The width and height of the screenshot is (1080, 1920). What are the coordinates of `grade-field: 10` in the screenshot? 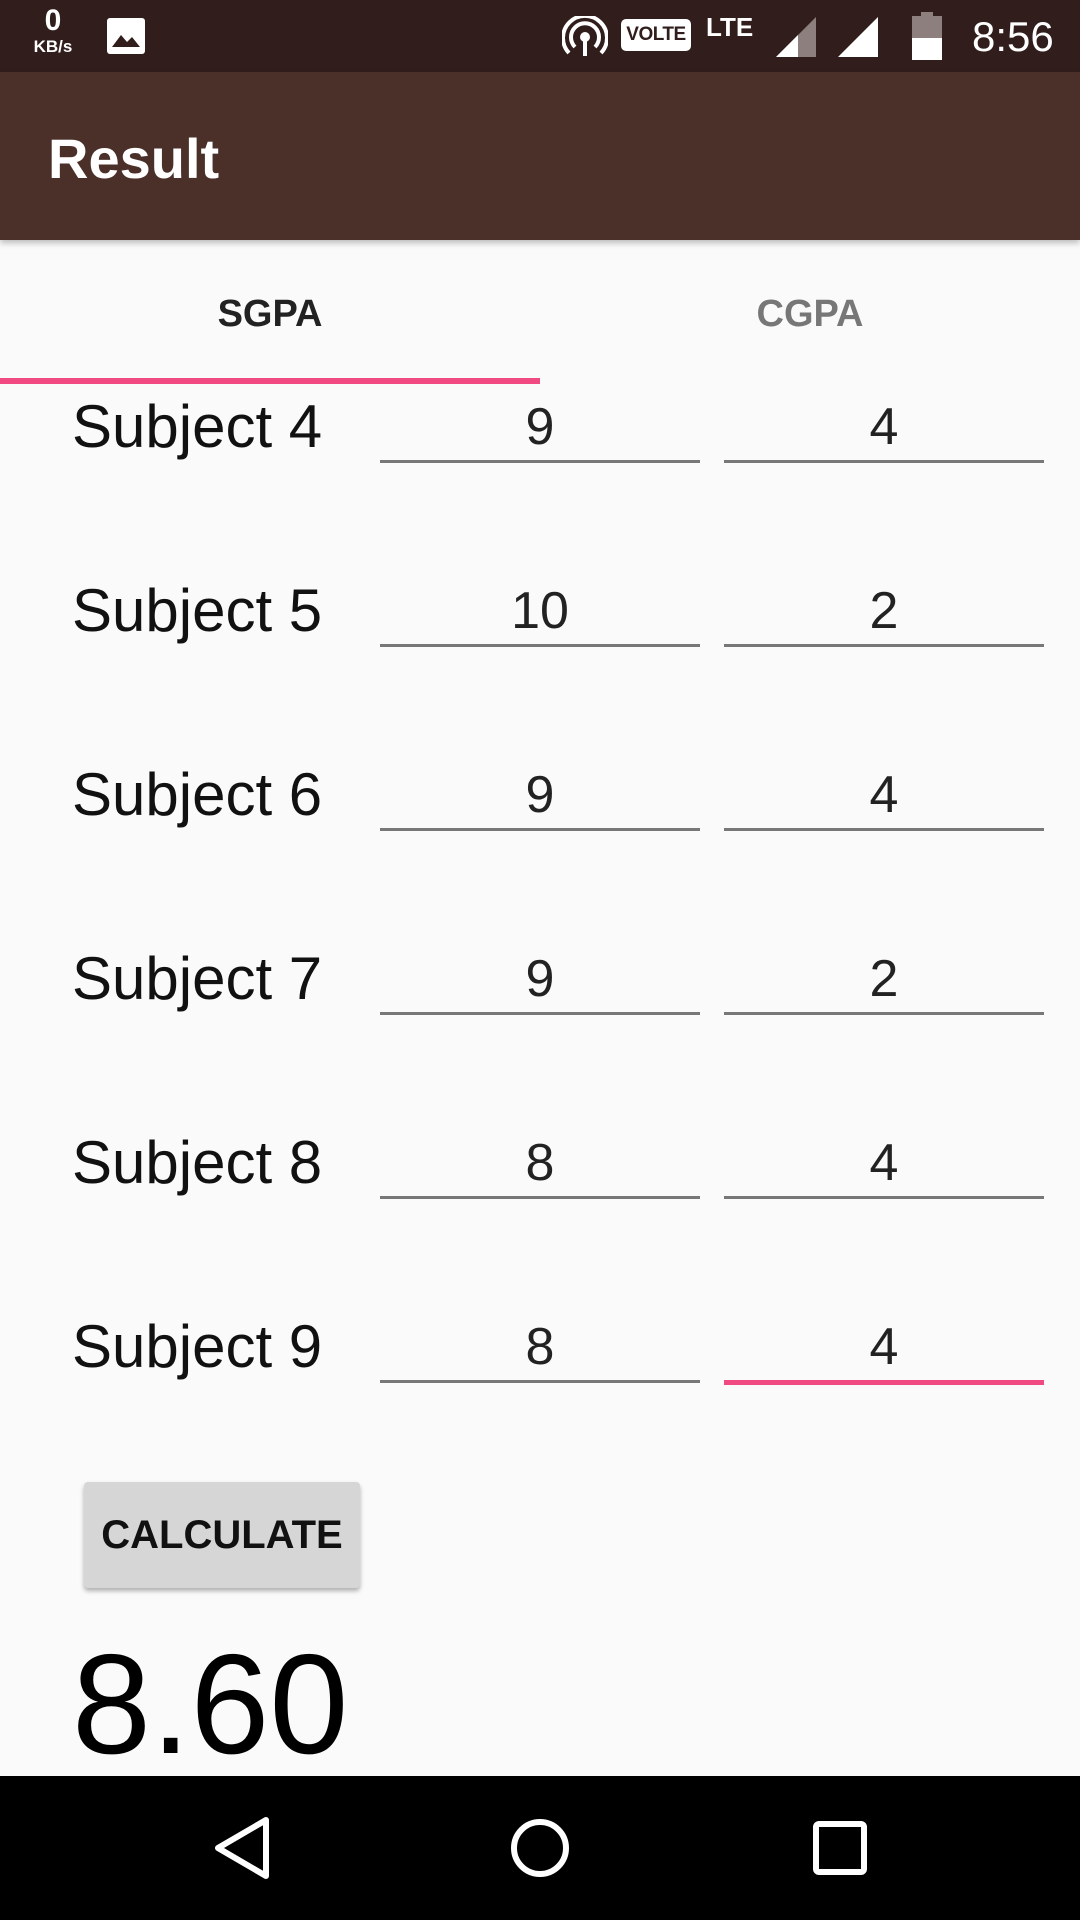 It's located at (540, 611).